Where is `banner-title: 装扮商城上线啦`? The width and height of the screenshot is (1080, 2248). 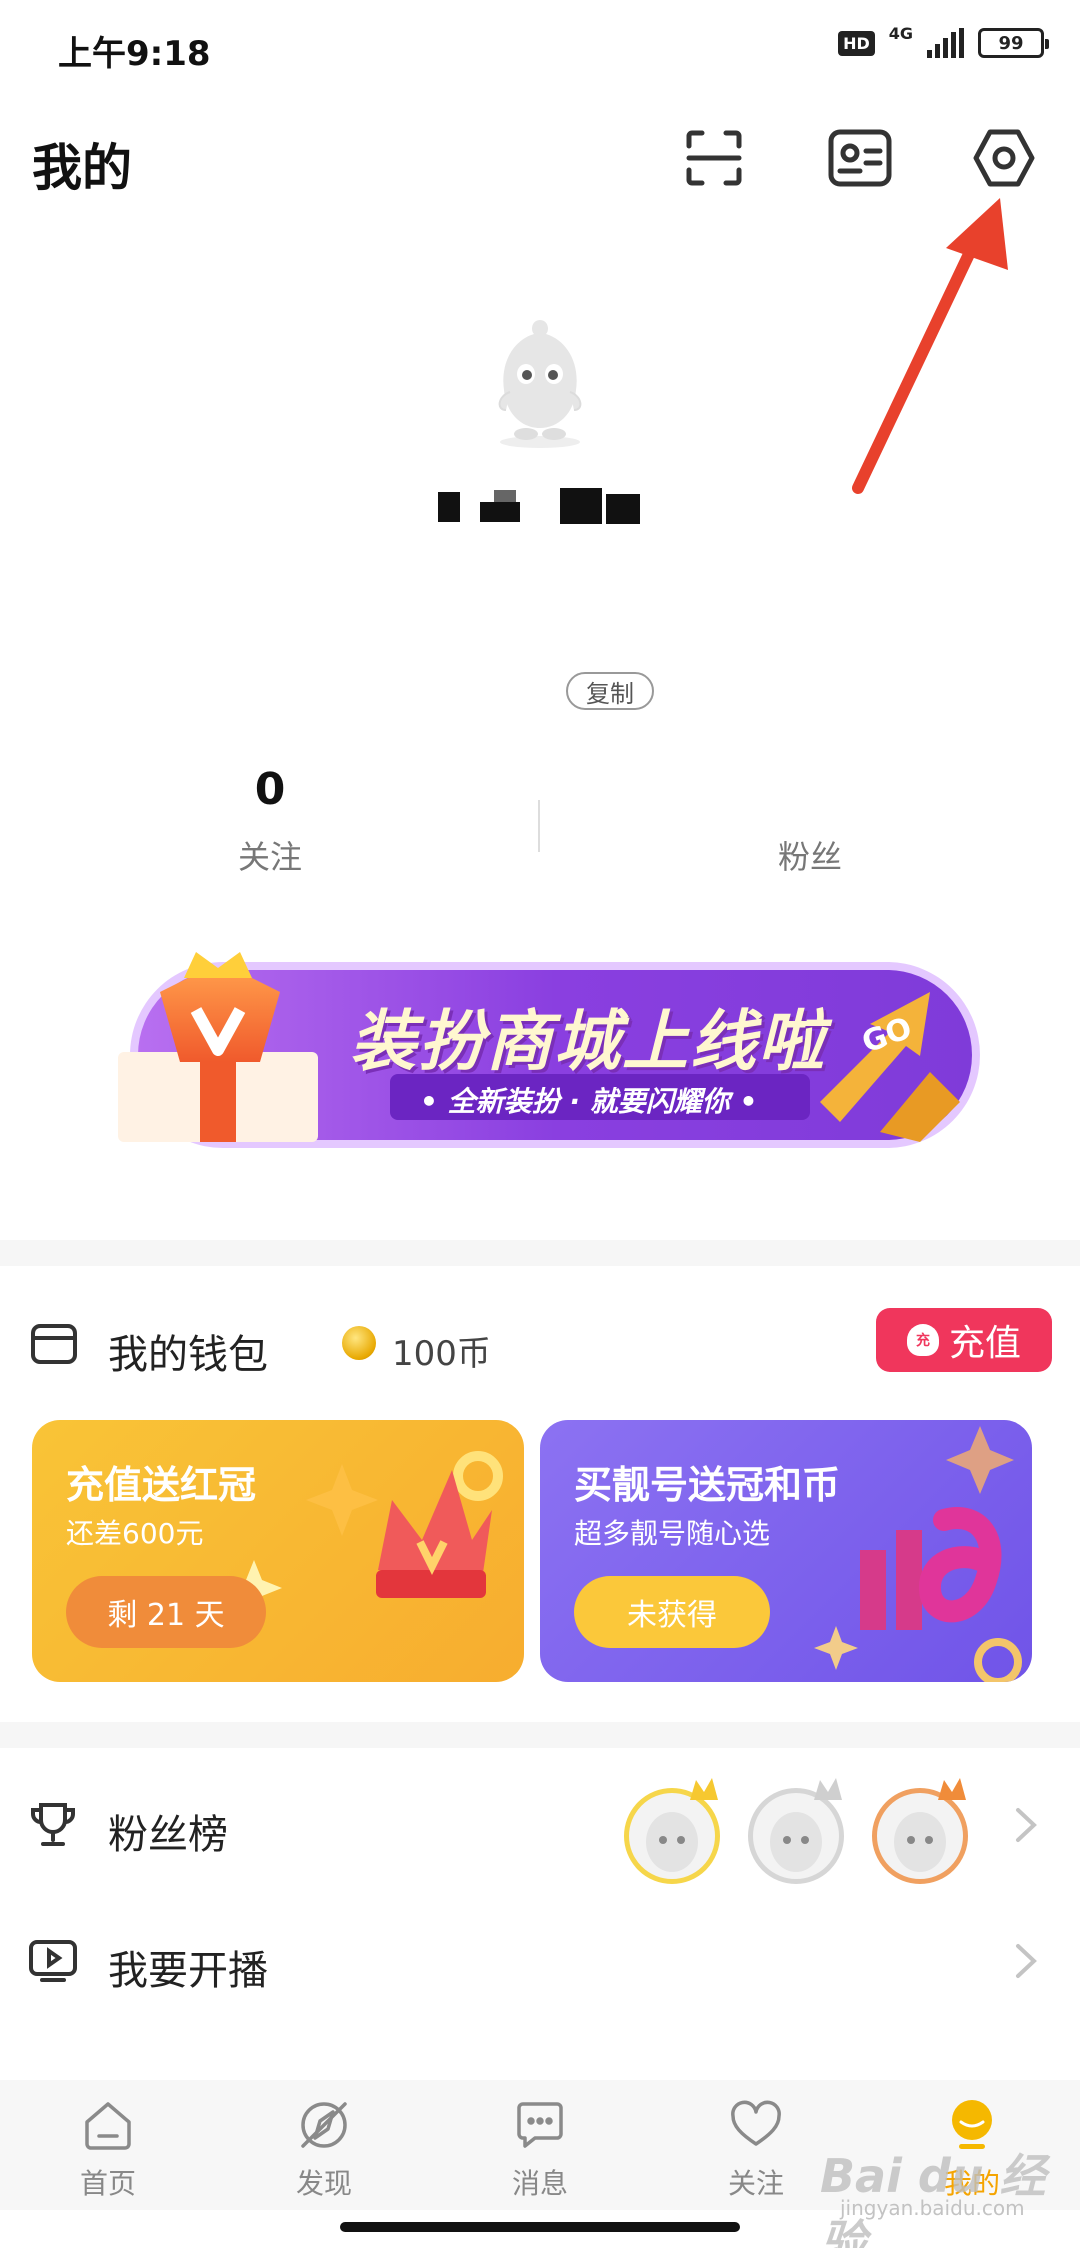 banner-title: 装扮商城上线啦 is located at coordinates (588, 1041).